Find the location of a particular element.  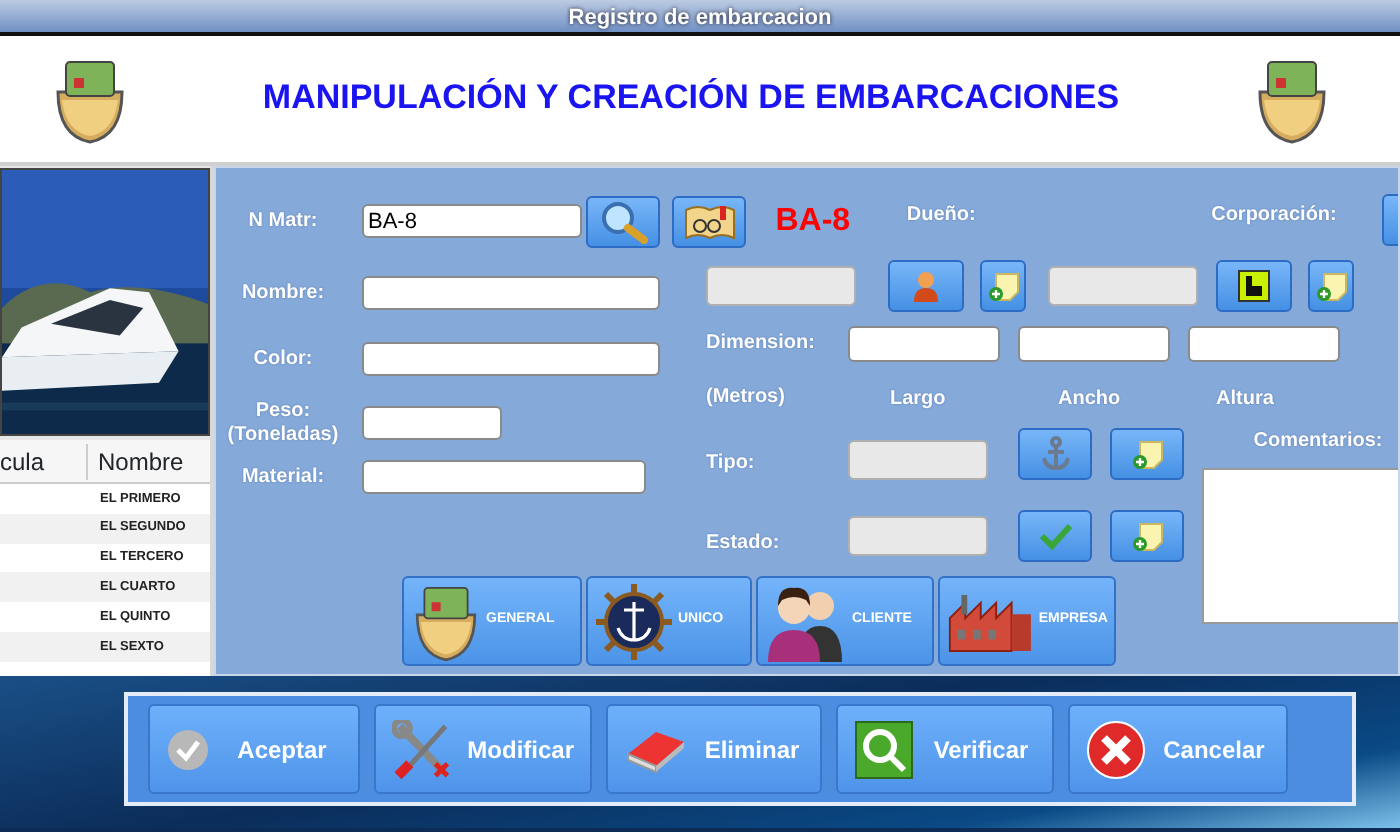

ship-wheel-icon is located at coordinates (634, 621).